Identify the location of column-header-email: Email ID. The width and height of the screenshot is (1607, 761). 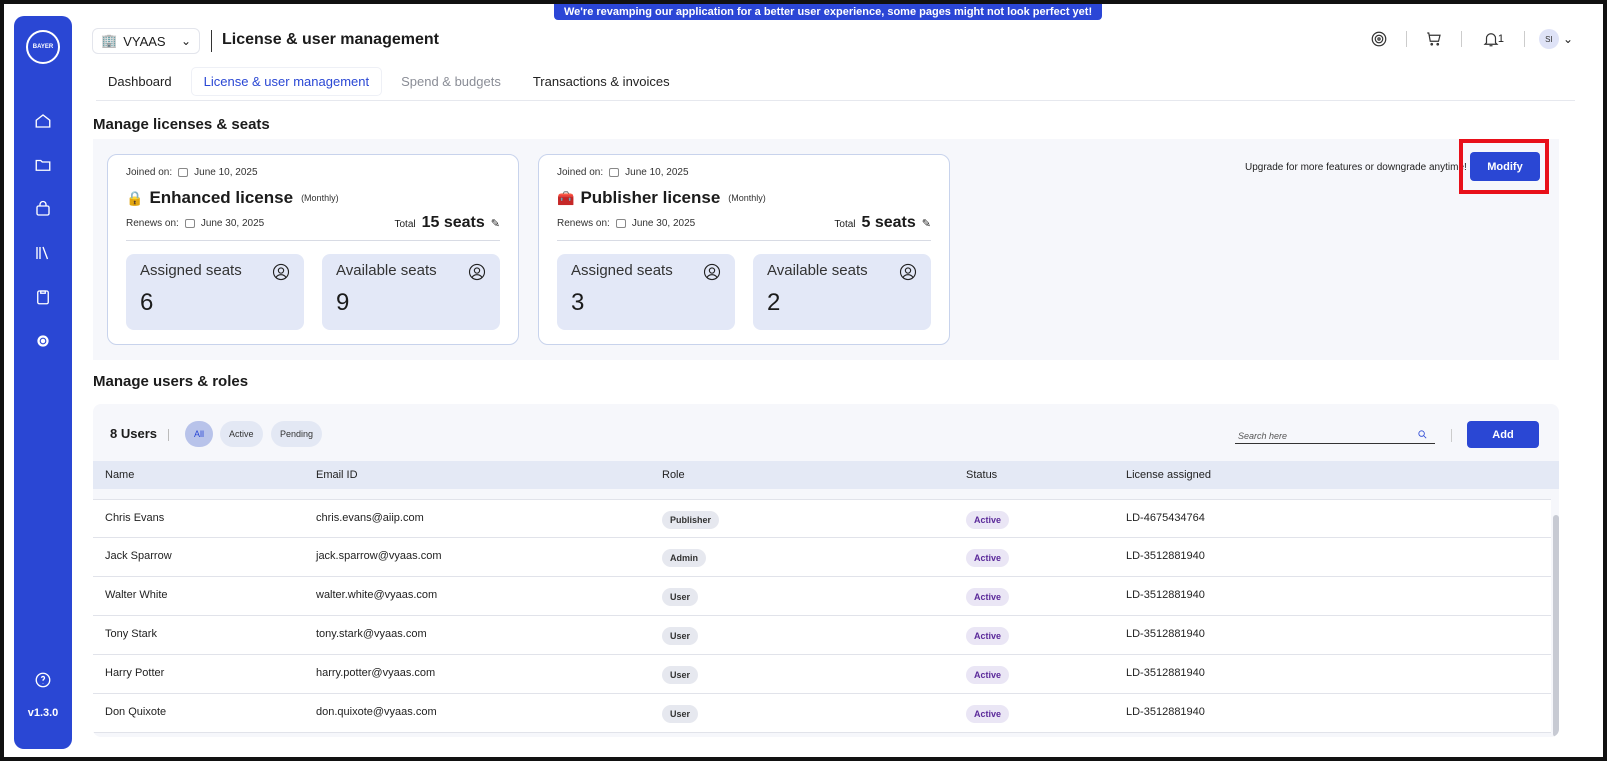
(337, 475).